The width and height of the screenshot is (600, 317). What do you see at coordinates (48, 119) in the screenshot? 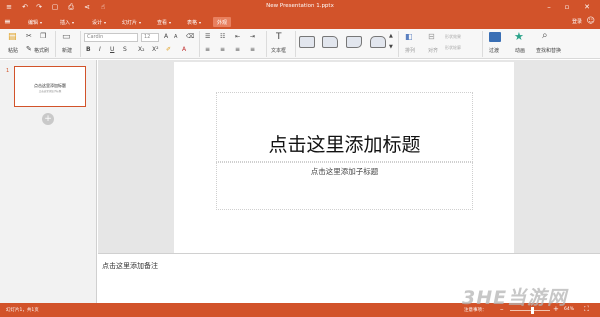
I see `add-slide-icon: +` at bounding box center [48, 119].